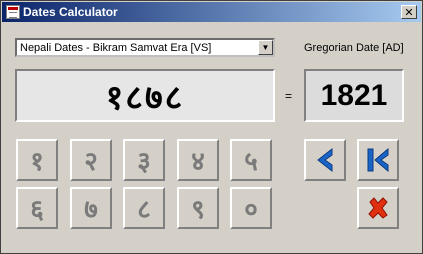 This screenshot has height=254, width=423. What do you see at coordinates (354, 95) in the screenshot?
I see `gregorian-date-display: 1821` at bounding box center [354, 95].